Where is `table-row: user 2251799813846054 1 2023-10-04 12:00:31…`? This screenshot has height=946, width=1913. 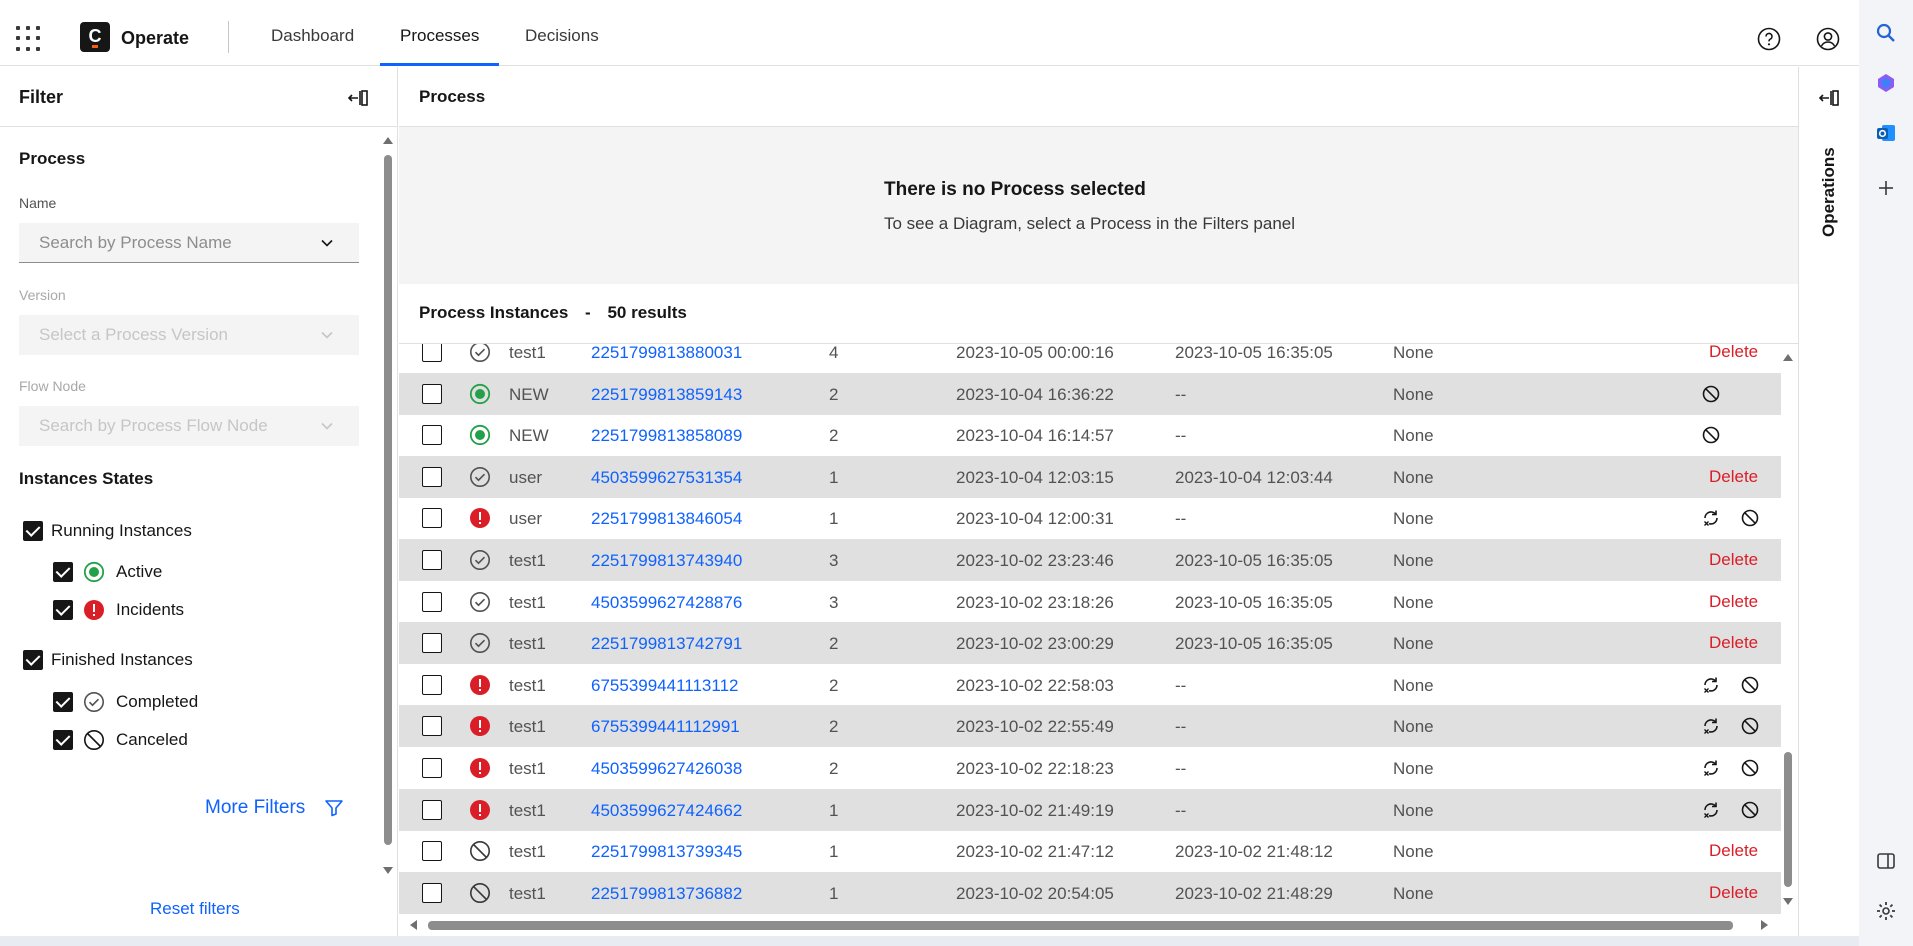 table-row: user 2251799813846054 1 2023-10-04 12:00:31… is located at coordinates (1090, 518).